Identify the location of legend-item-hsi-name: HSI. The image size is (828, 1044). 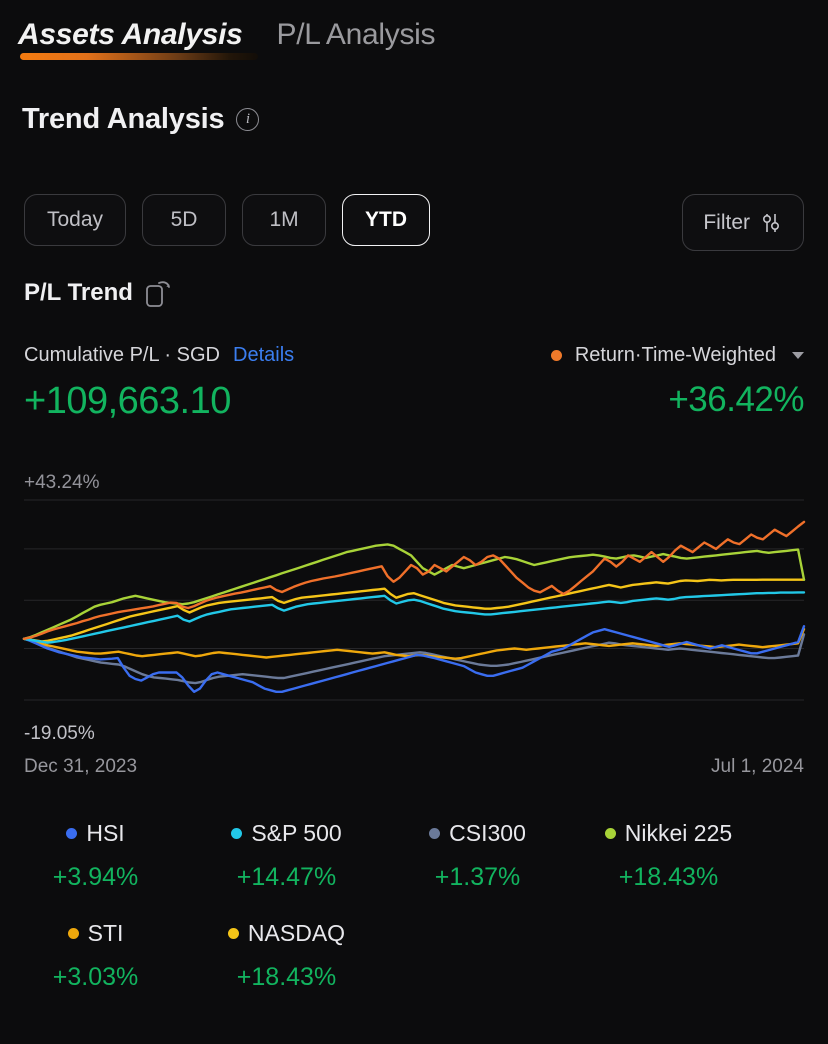
(95, 833).